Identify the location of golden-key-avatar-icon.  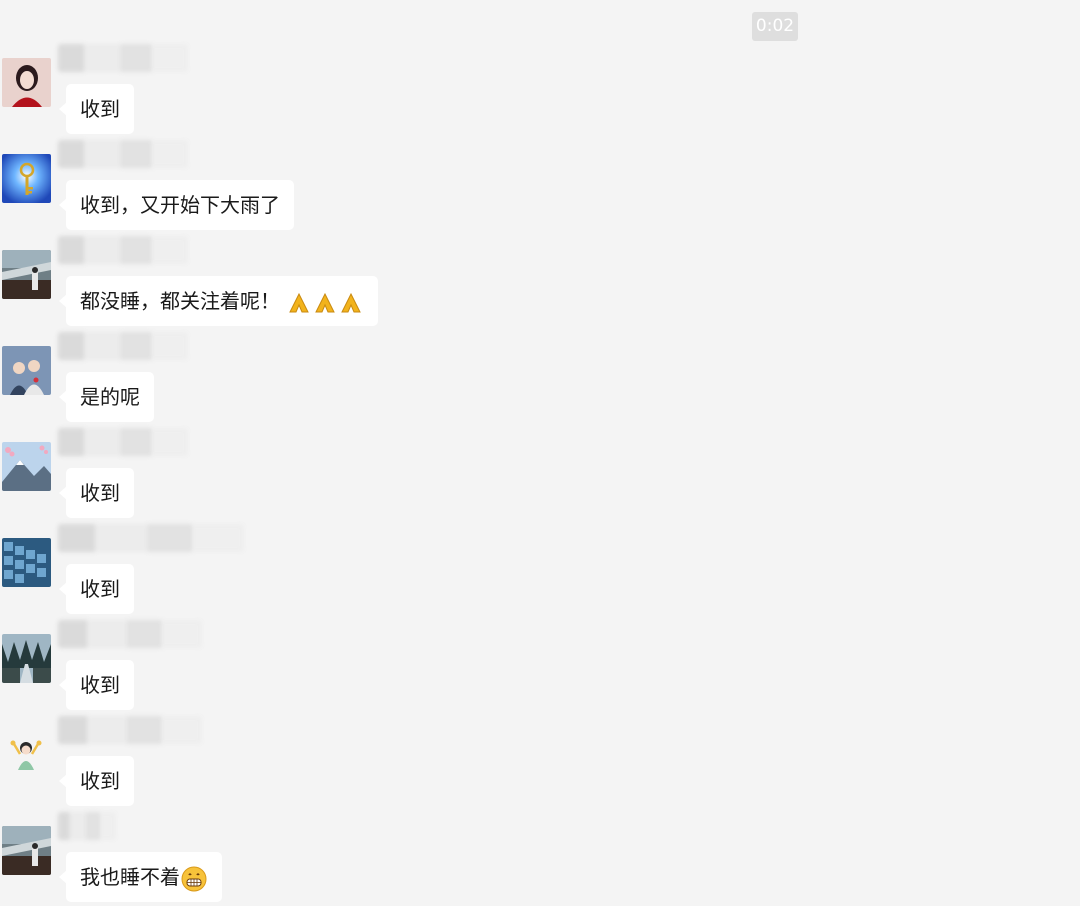
(26, 178).